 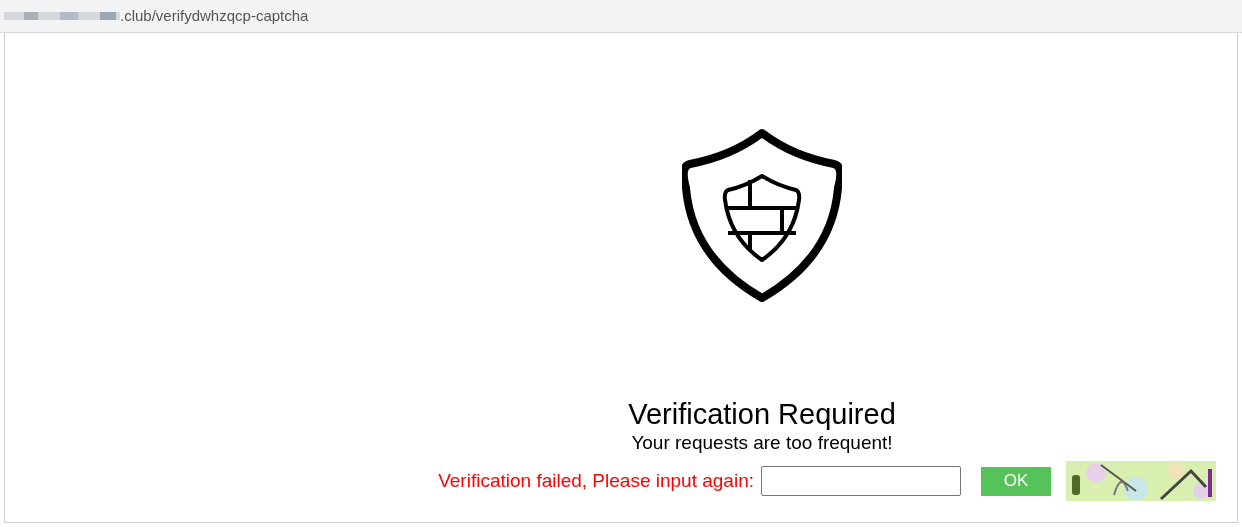 What do you see at coordinates (762, 216) in the screenshot?
I see `shield-icon` at bounding box center [762, 216].